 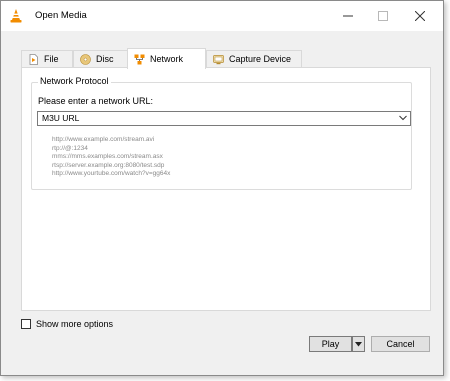 I want to click on title-bar: Open Media, so click(x=222, y=16).